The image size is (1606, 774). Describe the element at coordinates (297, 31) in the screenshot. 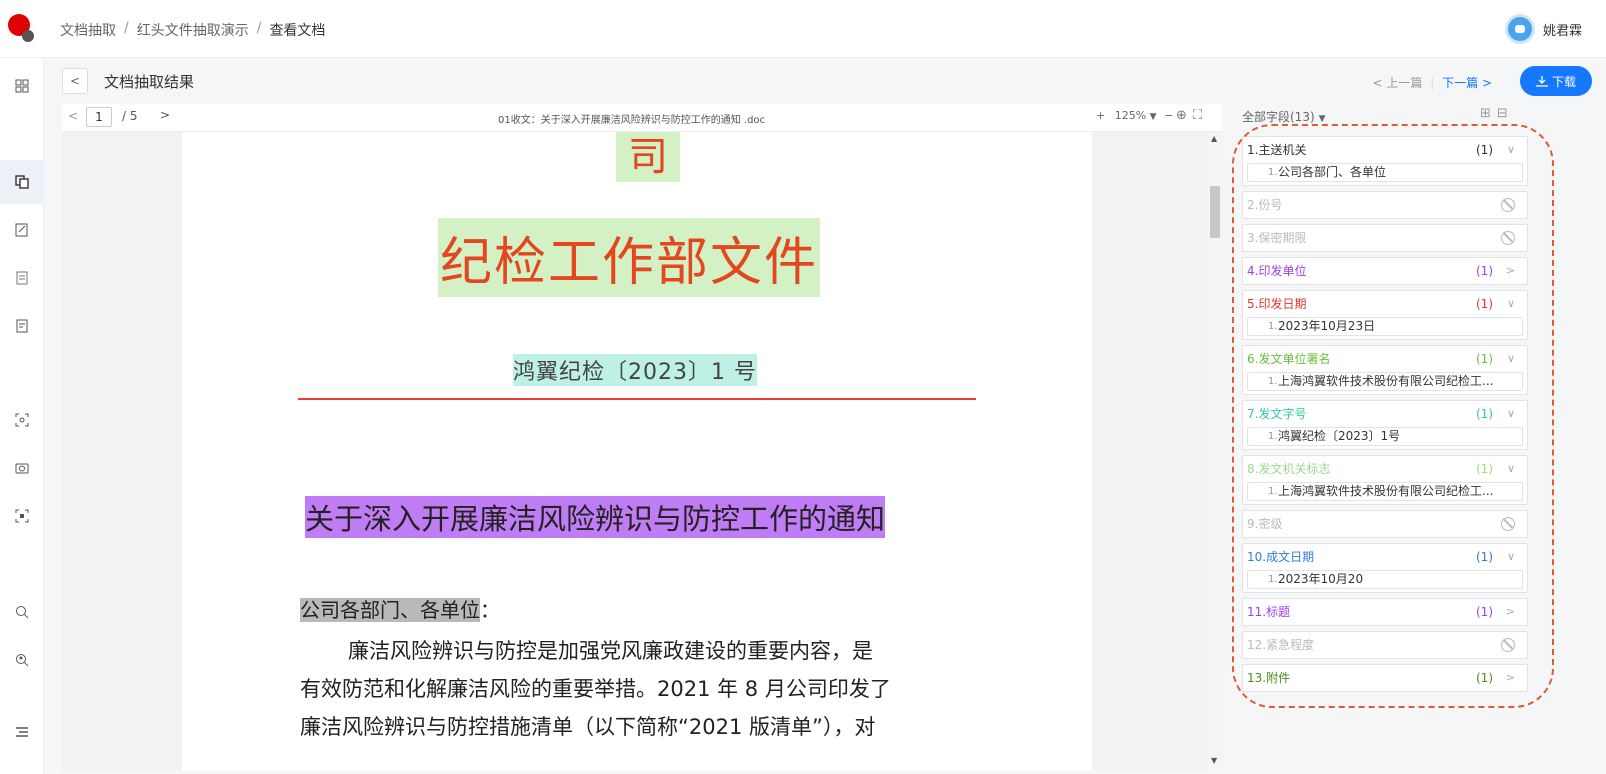

I see `breadcrumb-item-current: 查看文档` at that location.